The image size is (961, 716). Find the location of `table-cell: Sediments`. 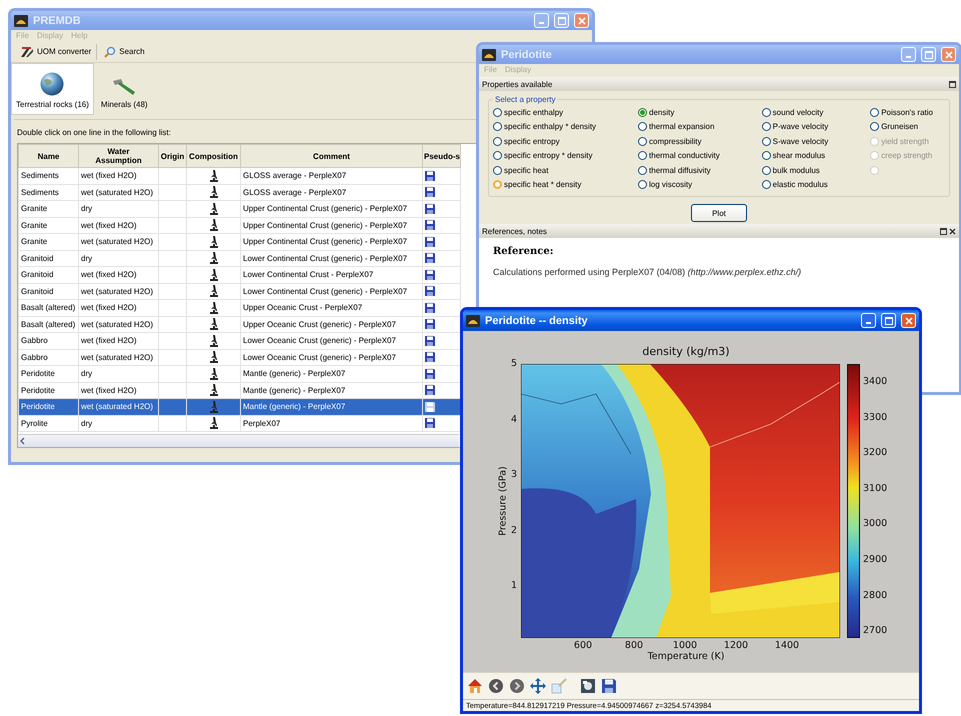

table-cell: Sediments is located at coordinates (48, 176).